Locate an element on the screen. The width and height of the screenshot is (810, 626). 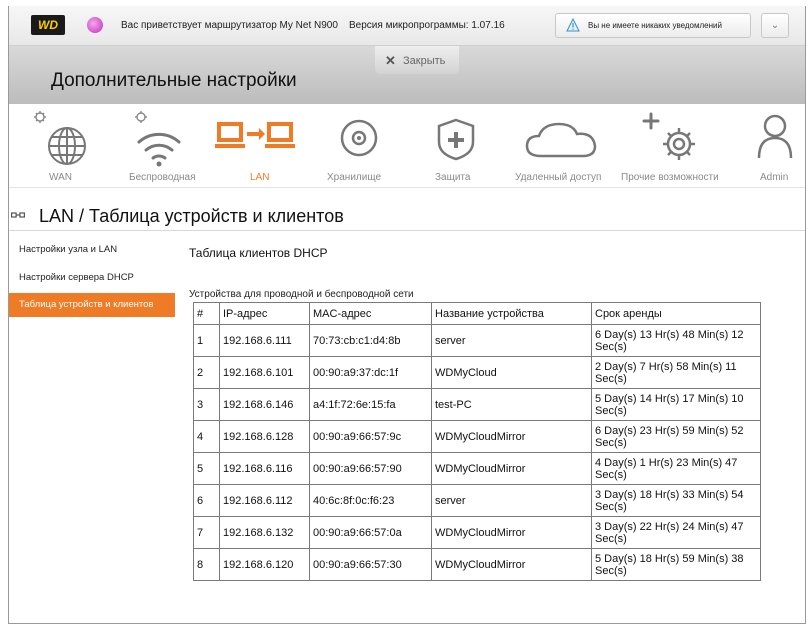
globe-icon is located at coordinates (60, 138).